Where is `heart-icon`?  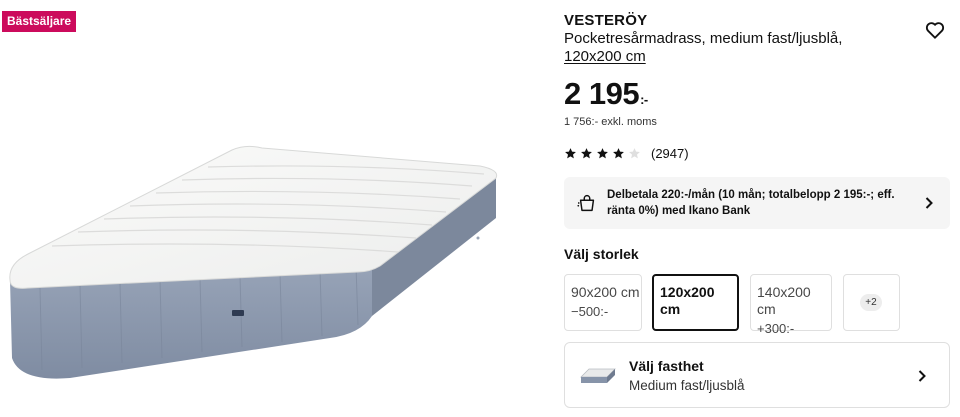
heart-icon is located at coordinates (935, 30).